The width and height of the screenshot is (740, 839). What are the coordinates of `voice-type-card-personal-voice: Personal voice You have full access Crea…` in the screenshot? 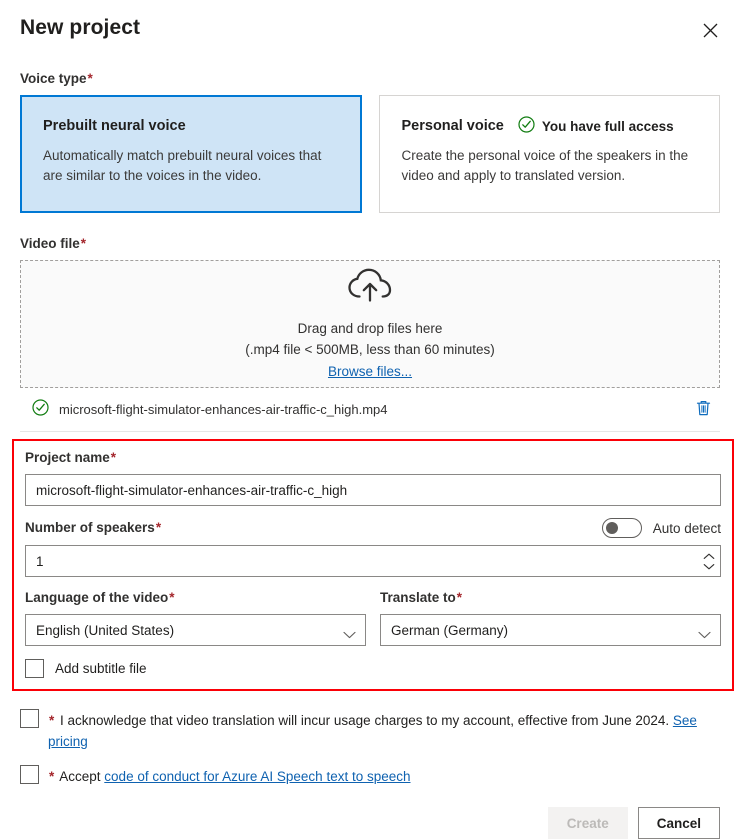 It's located at (549, 154).